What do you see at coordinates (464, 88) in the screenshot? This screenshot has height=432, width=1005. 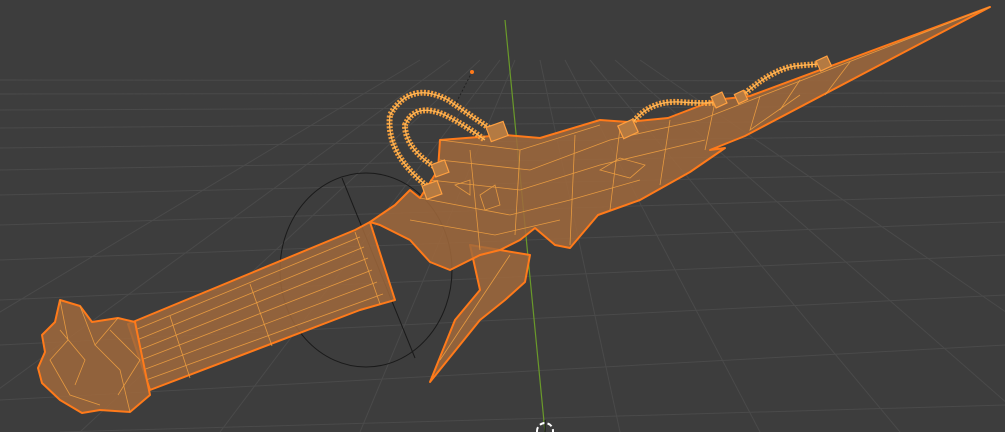 I see `empty-icon` at bounding box center [464, 88].